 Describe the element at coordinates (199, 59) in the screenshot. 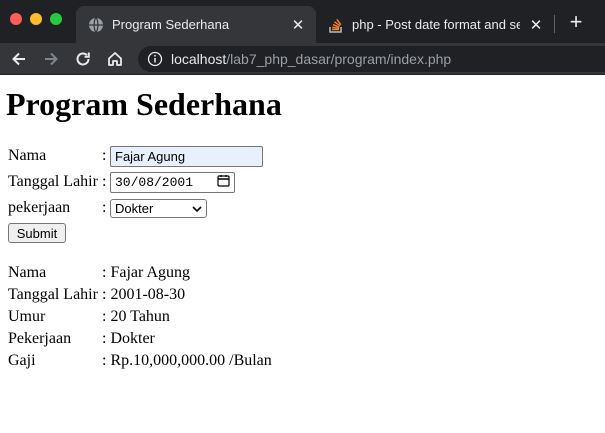

I see `url-host: localhost` at that location.